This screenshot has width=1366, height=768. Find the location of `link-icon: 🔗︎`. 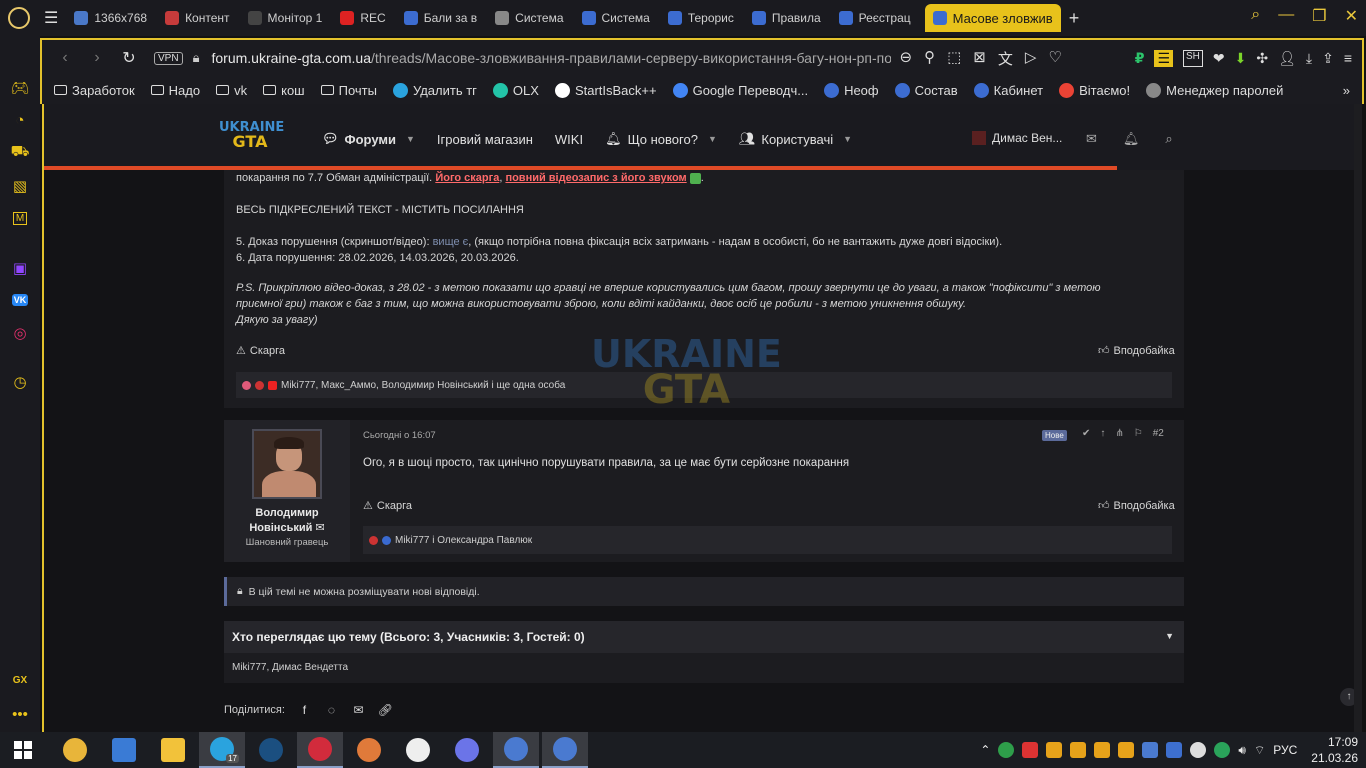

link-icon: 🔗︎ is located at coordinates (385, 709).